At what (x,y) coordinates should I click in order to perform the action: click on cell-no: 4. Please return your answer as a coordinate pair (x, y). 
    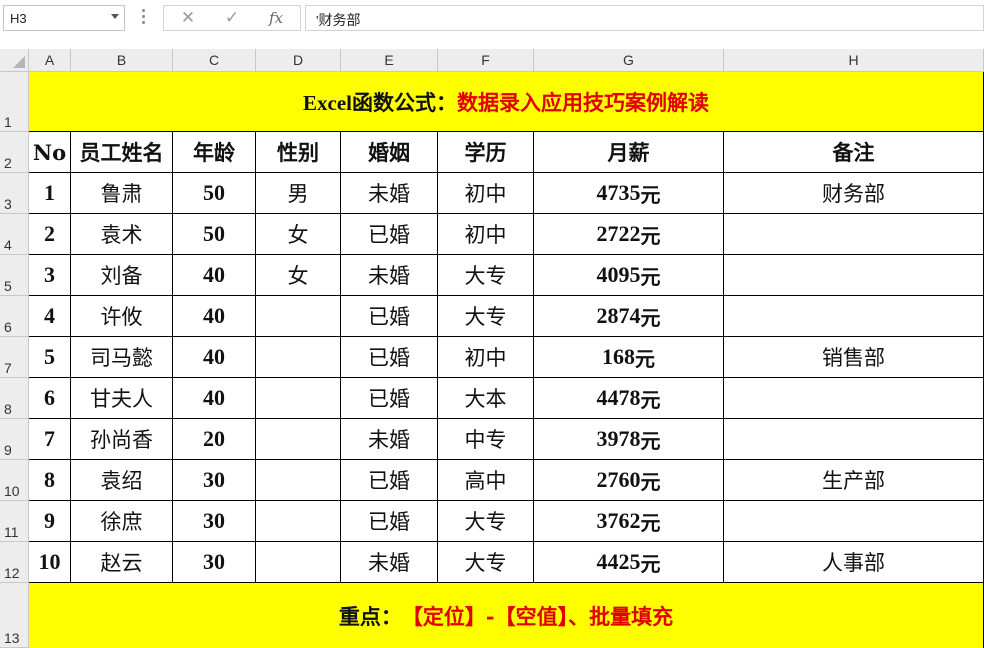
    Looking at the image, I should click on (50, 316).